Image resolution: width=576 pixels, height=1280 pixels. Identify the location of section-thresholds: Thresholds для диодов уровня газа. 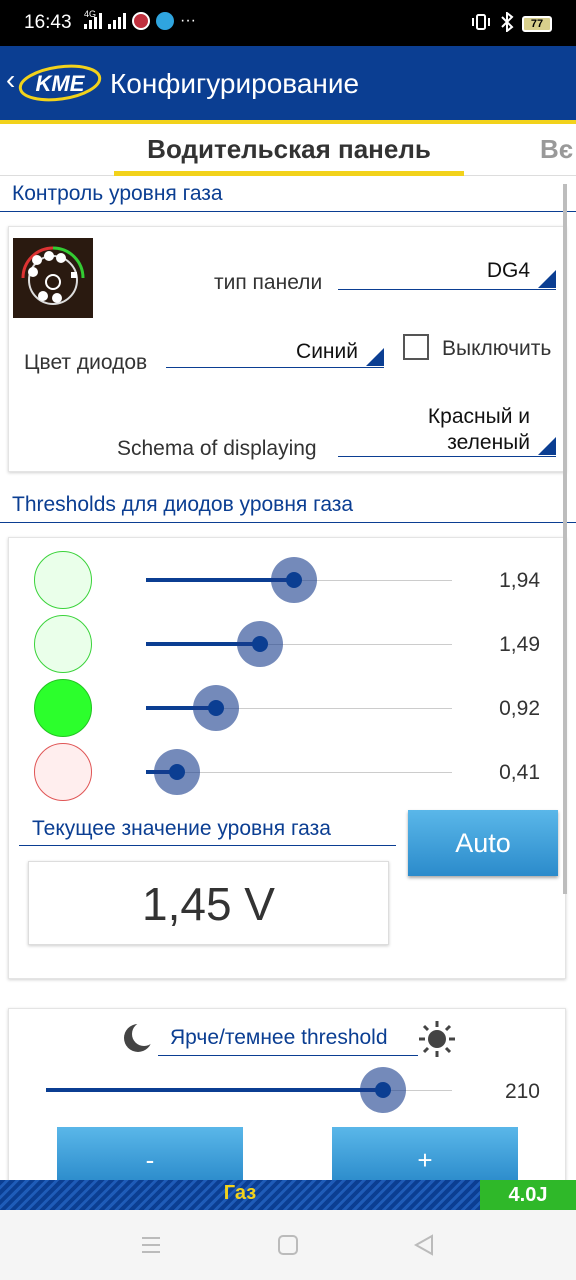
(183, 504).